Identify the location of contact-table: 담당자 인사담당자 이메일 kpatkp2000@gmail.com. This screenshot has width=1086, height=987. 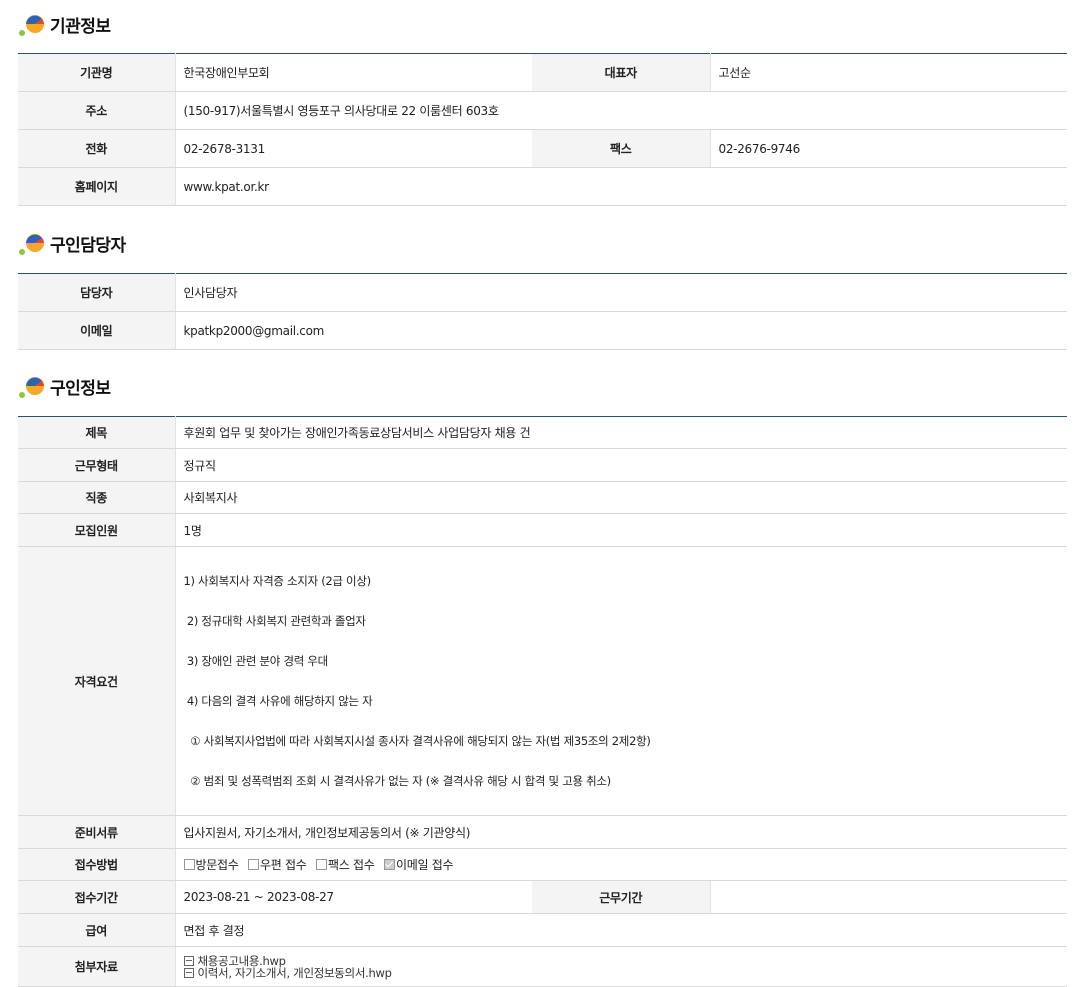
(542, 311).